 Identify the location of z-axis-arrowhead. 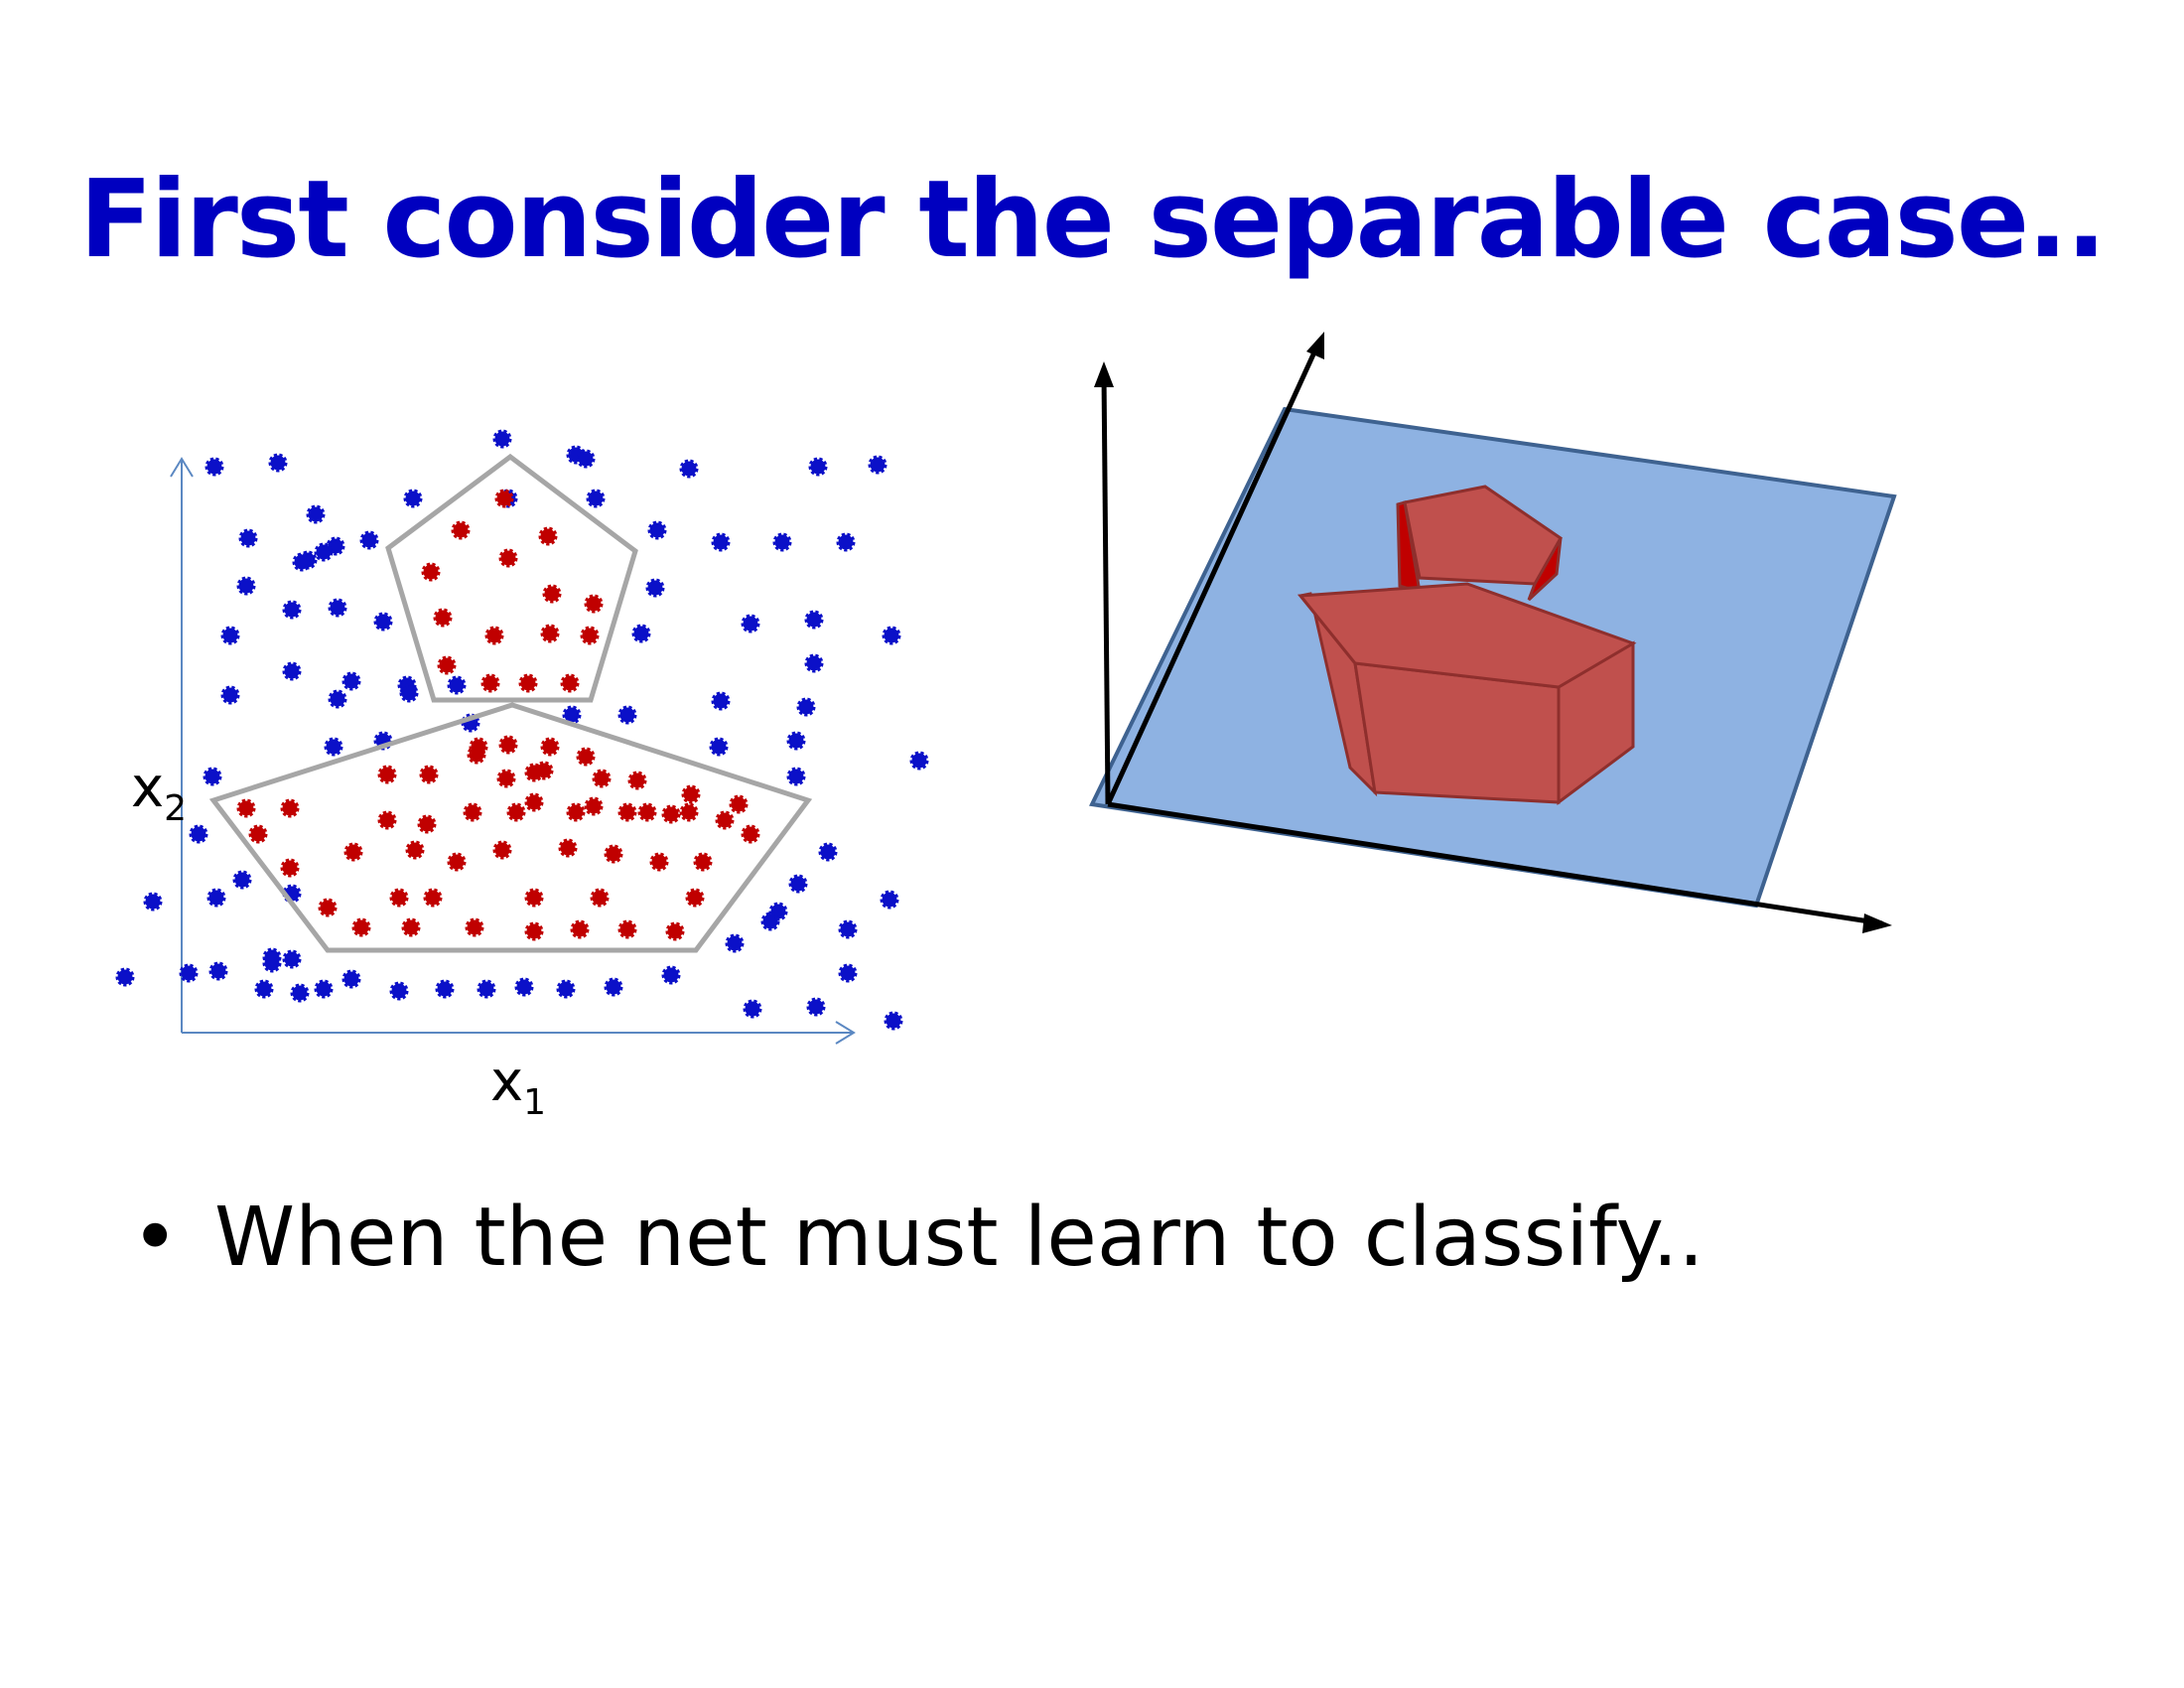
(1104, 374).